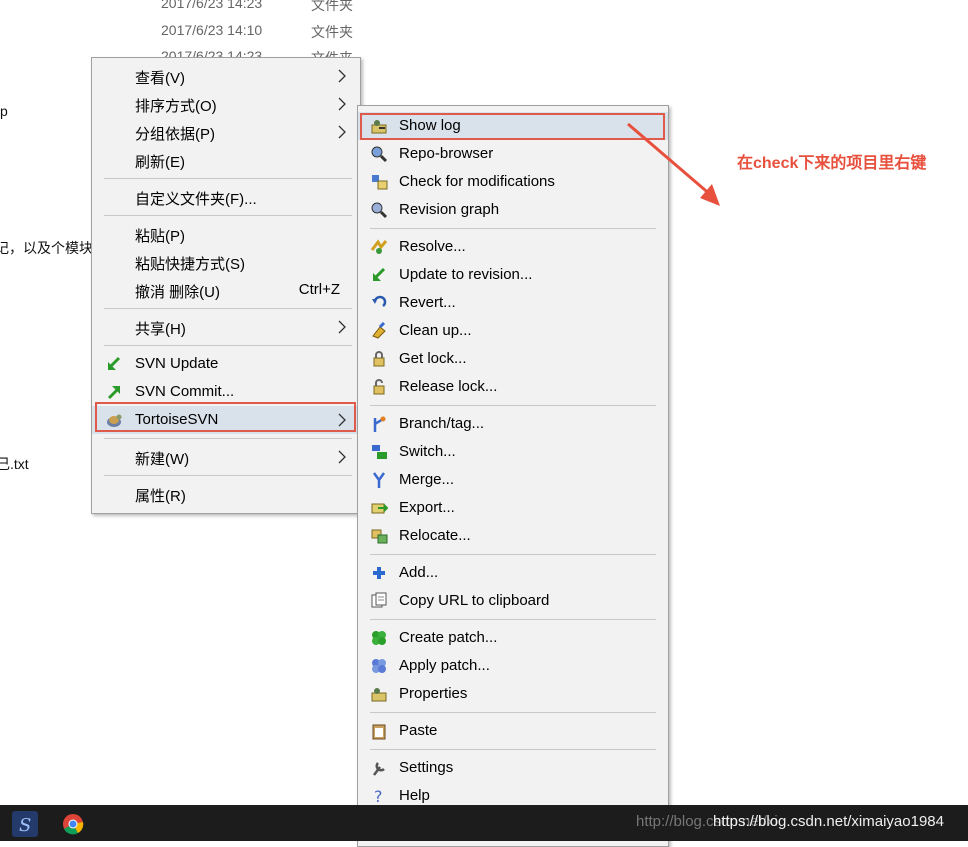 The image size is (968, 847). What do you see at coordinates (212, 30) in the screenshot?
I see `file-row-date: 2017/6/23 14:10` at bounding box center [212, 30].